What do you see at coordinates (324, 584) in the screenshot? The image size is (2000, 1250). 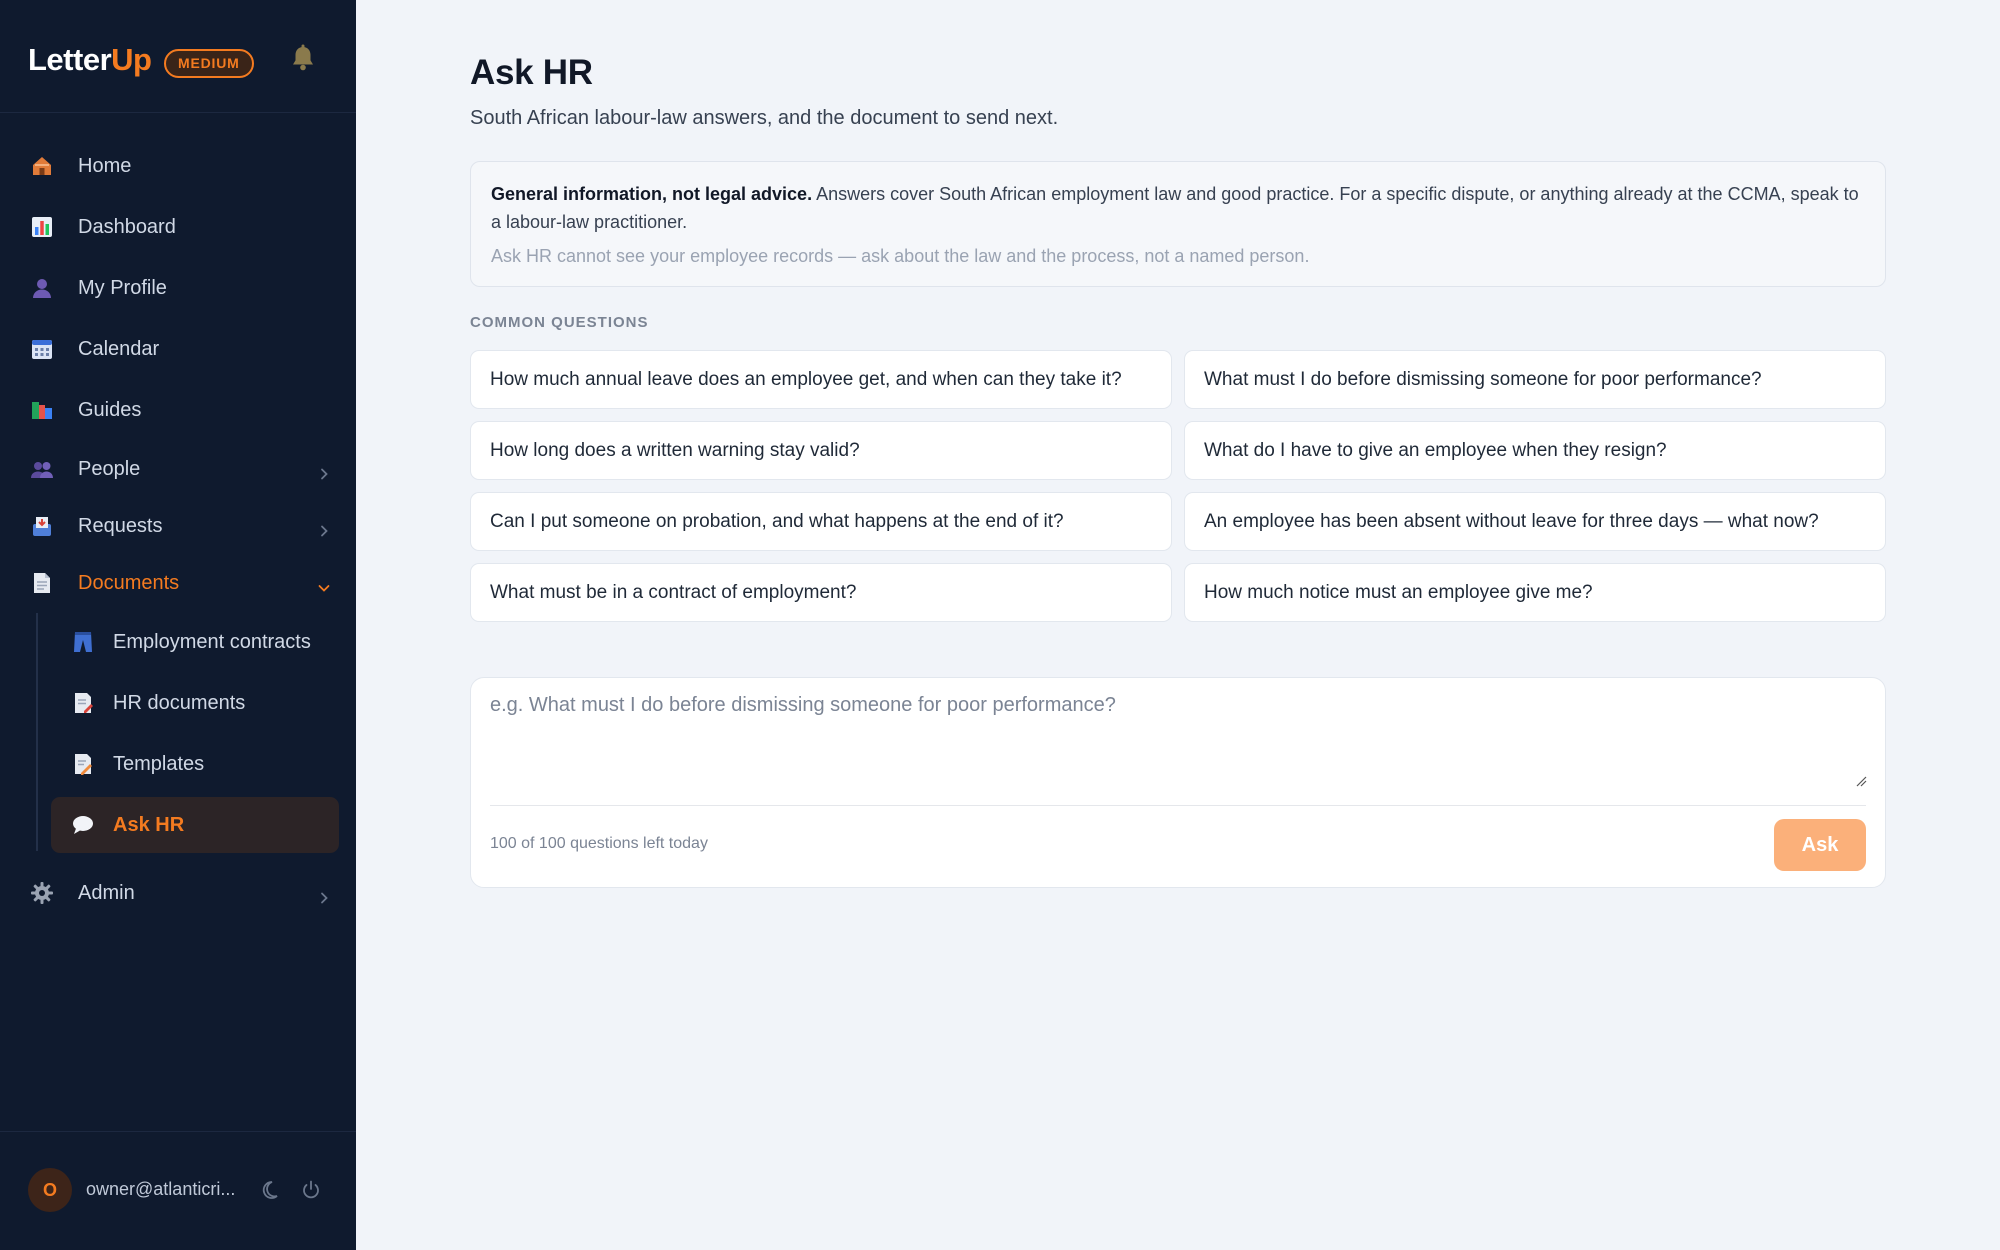 I see `chevron-down-icon` at bounding box center [324, 584].